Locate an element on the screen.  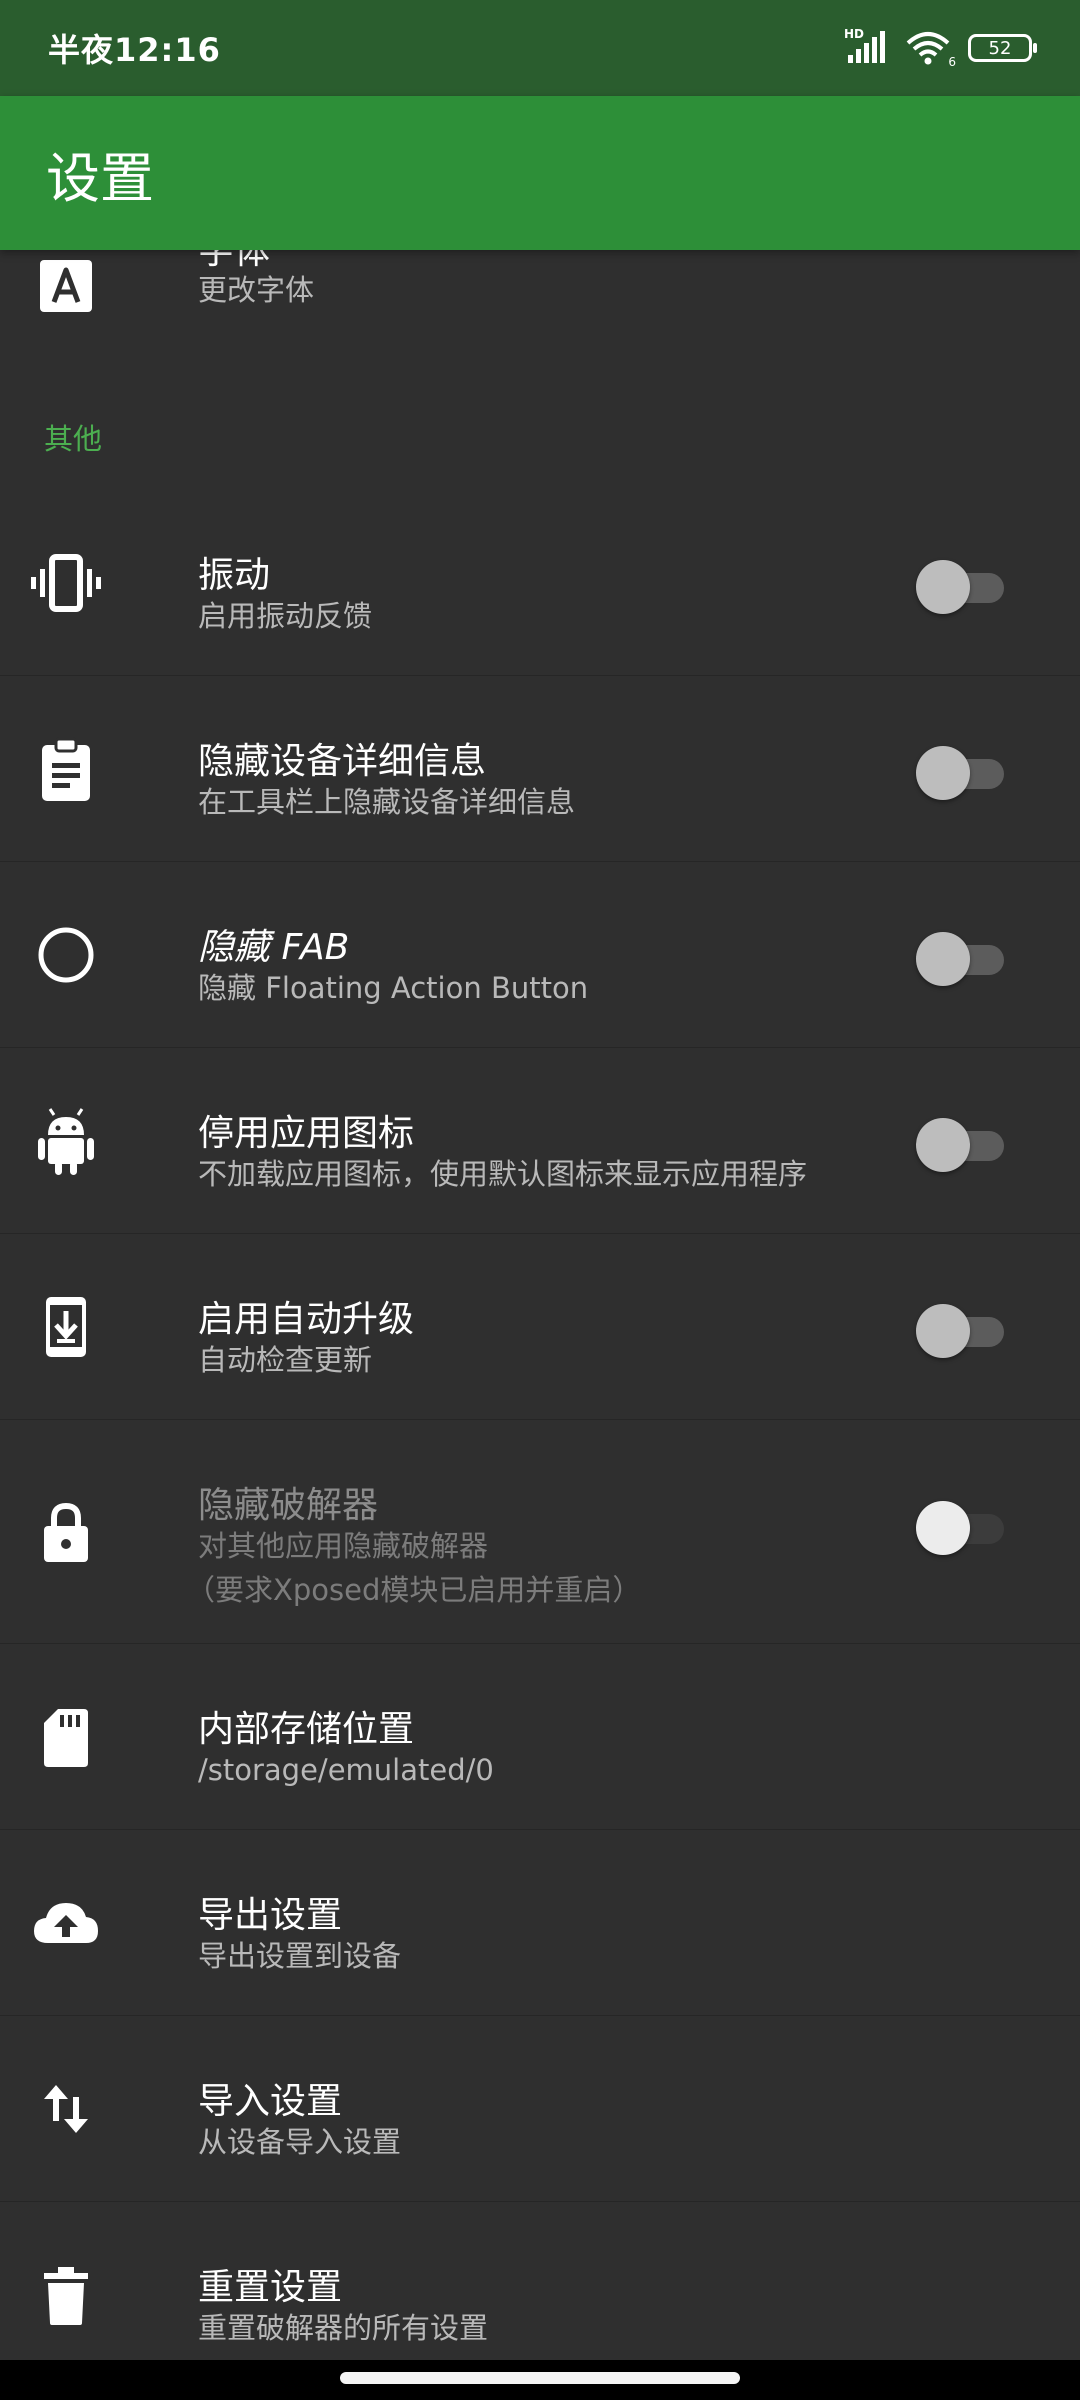
navigation-bar is located at coordinates (540, 2380).